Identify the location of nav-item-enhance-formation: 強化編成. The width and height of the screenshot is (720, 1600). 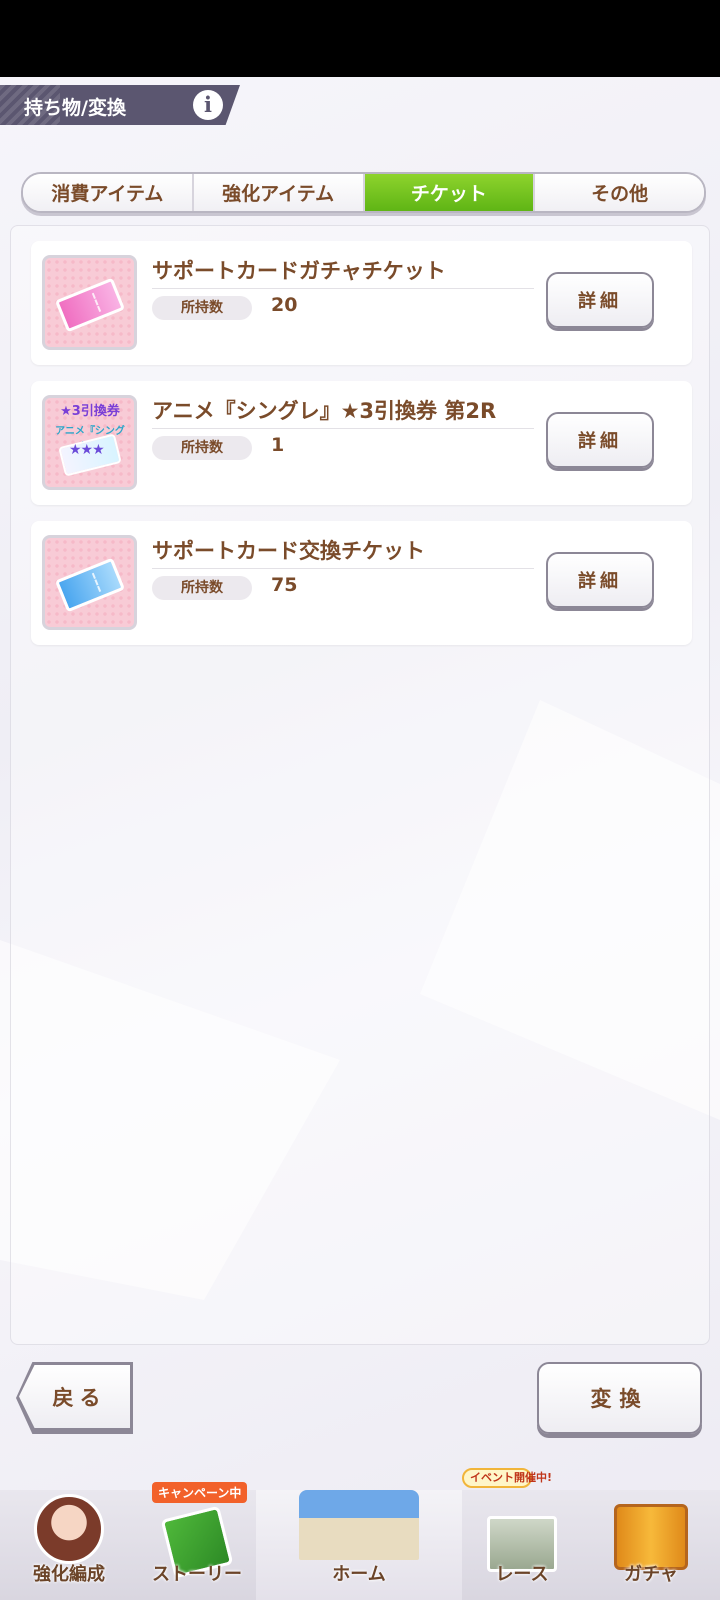
(69, 1545).